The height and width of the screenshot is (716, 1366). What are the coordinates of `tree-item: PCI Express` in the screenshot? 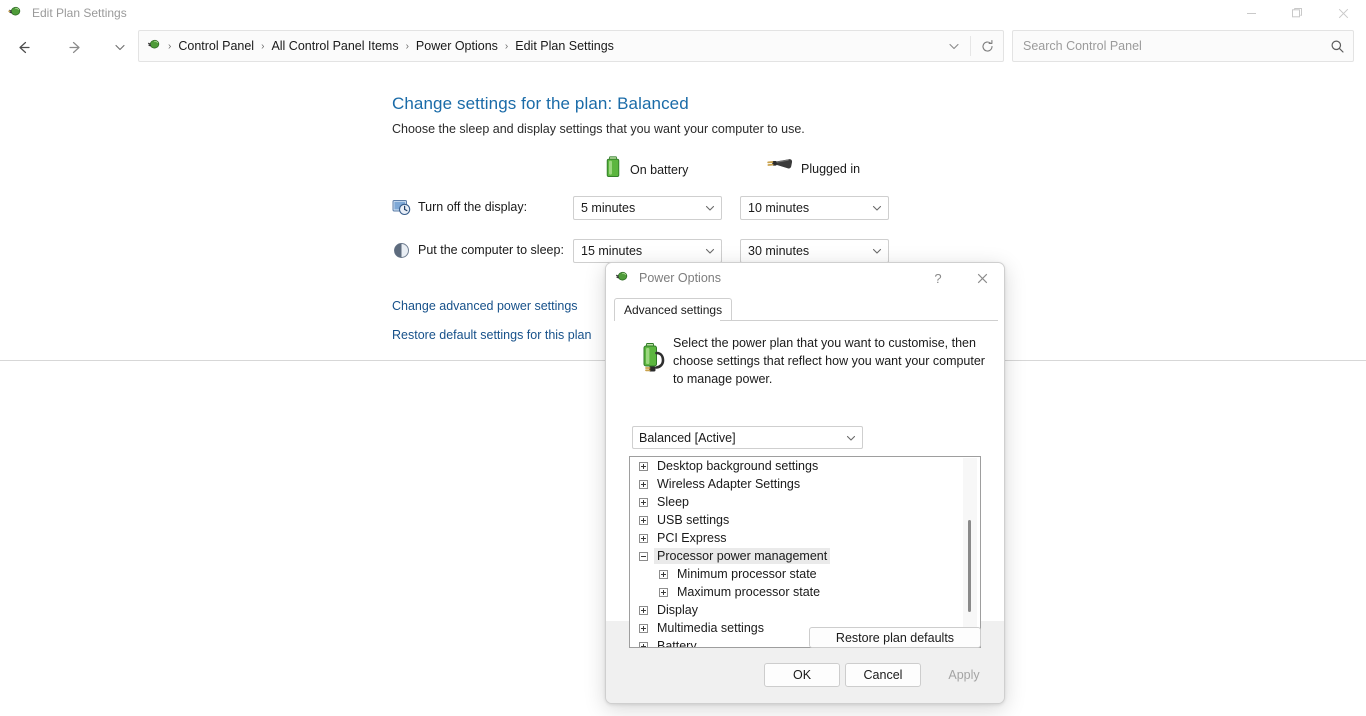 It's located at (805, 538).